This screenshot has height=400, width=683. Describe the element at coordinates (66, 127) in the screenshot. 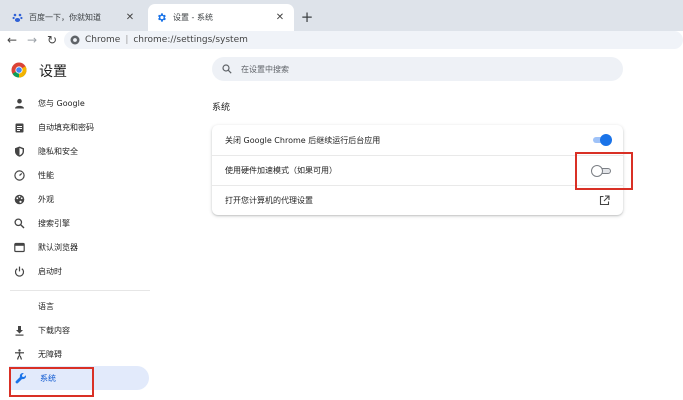

I see `sidebar-item-label: 自动填充和密码` at that location.